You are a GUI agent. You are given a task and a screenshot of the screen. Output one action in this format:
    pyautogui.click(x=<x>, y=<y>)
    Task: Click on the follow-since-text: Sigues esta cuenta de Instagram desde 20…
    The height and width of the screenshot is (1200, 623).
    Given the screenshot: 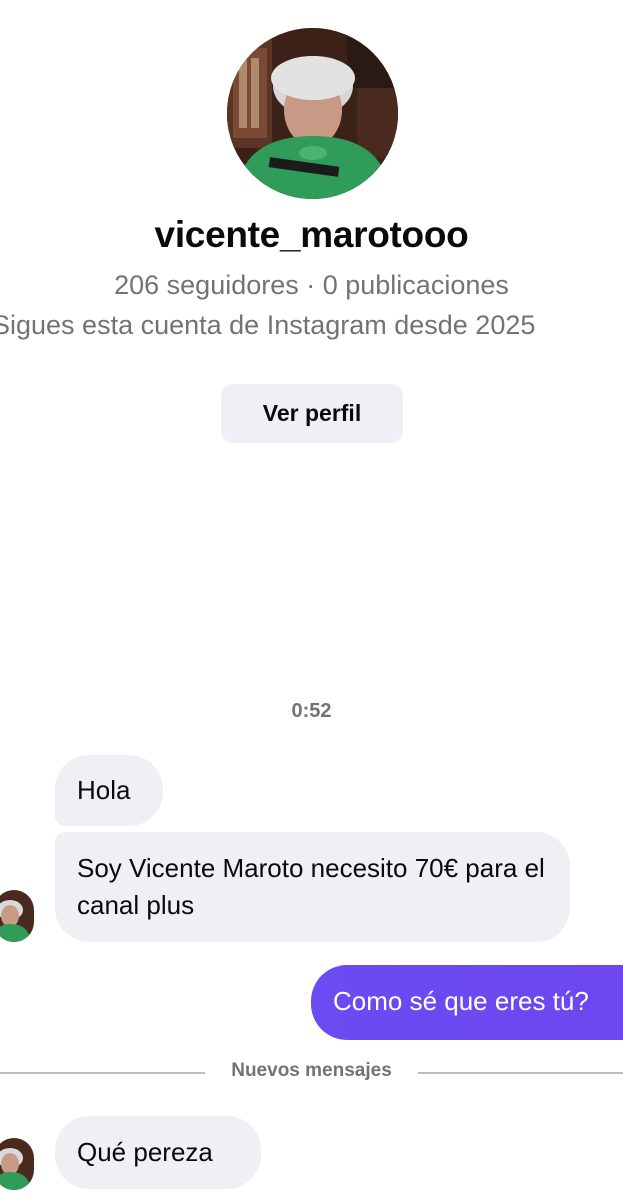 What is the action you would take?
    pyautogui.click(x=268, y=325)
    